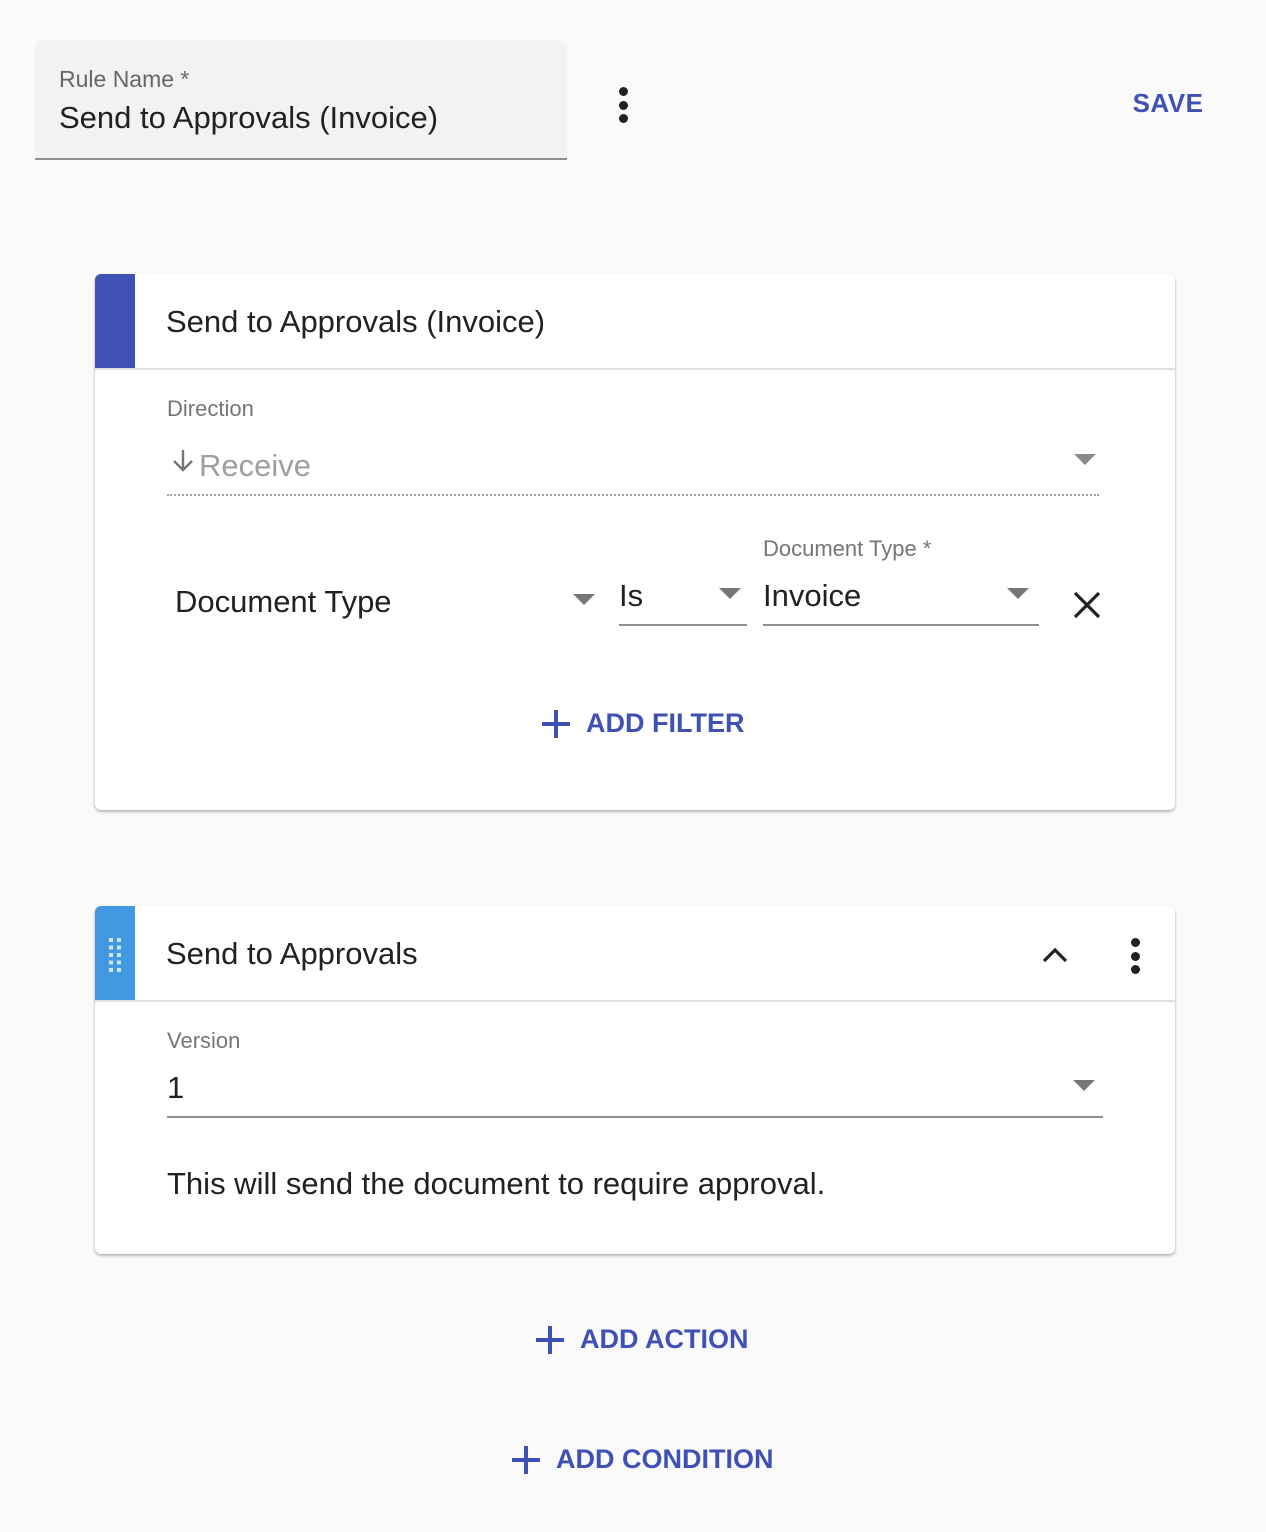 The image size is (1266, 1532). What do you see at coordinates (183, 461) in the screenshot?
I see `arrow-down-icon` at bounding box center [183, 461].